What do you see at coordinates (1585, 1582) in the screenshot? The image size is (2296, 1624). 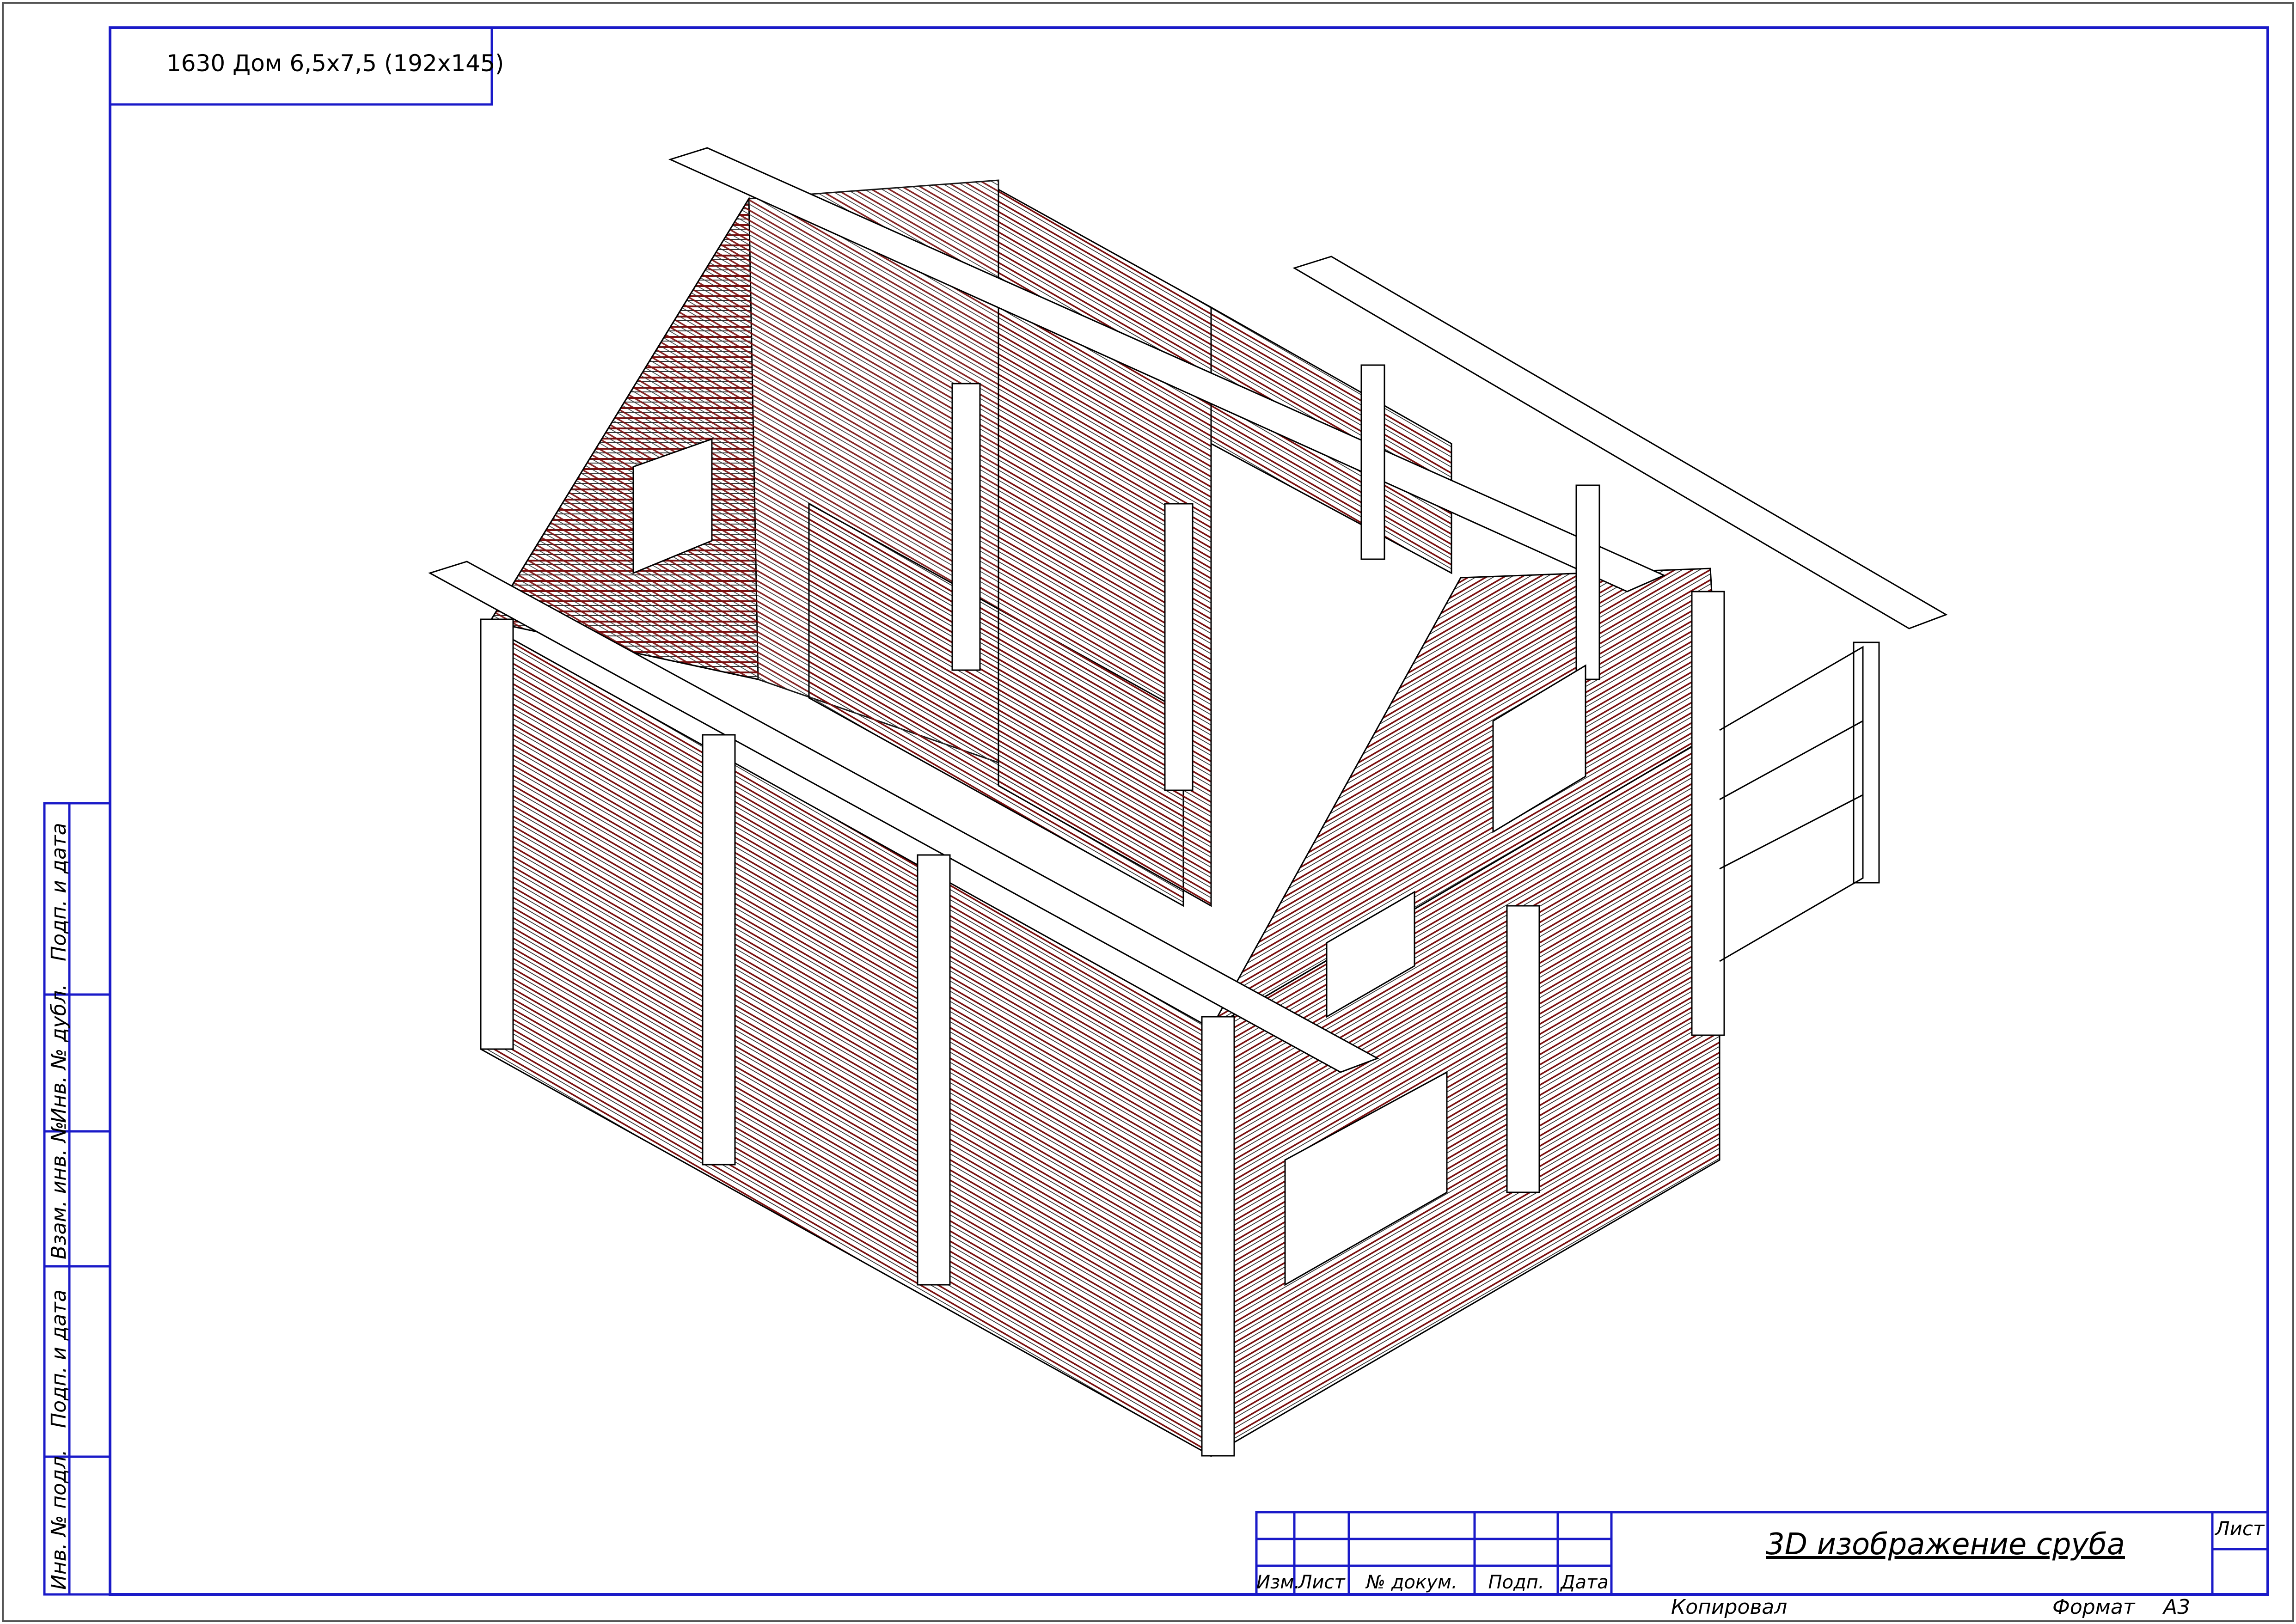 I see `header-date: Дата` at bounding box center [1585, 1582].